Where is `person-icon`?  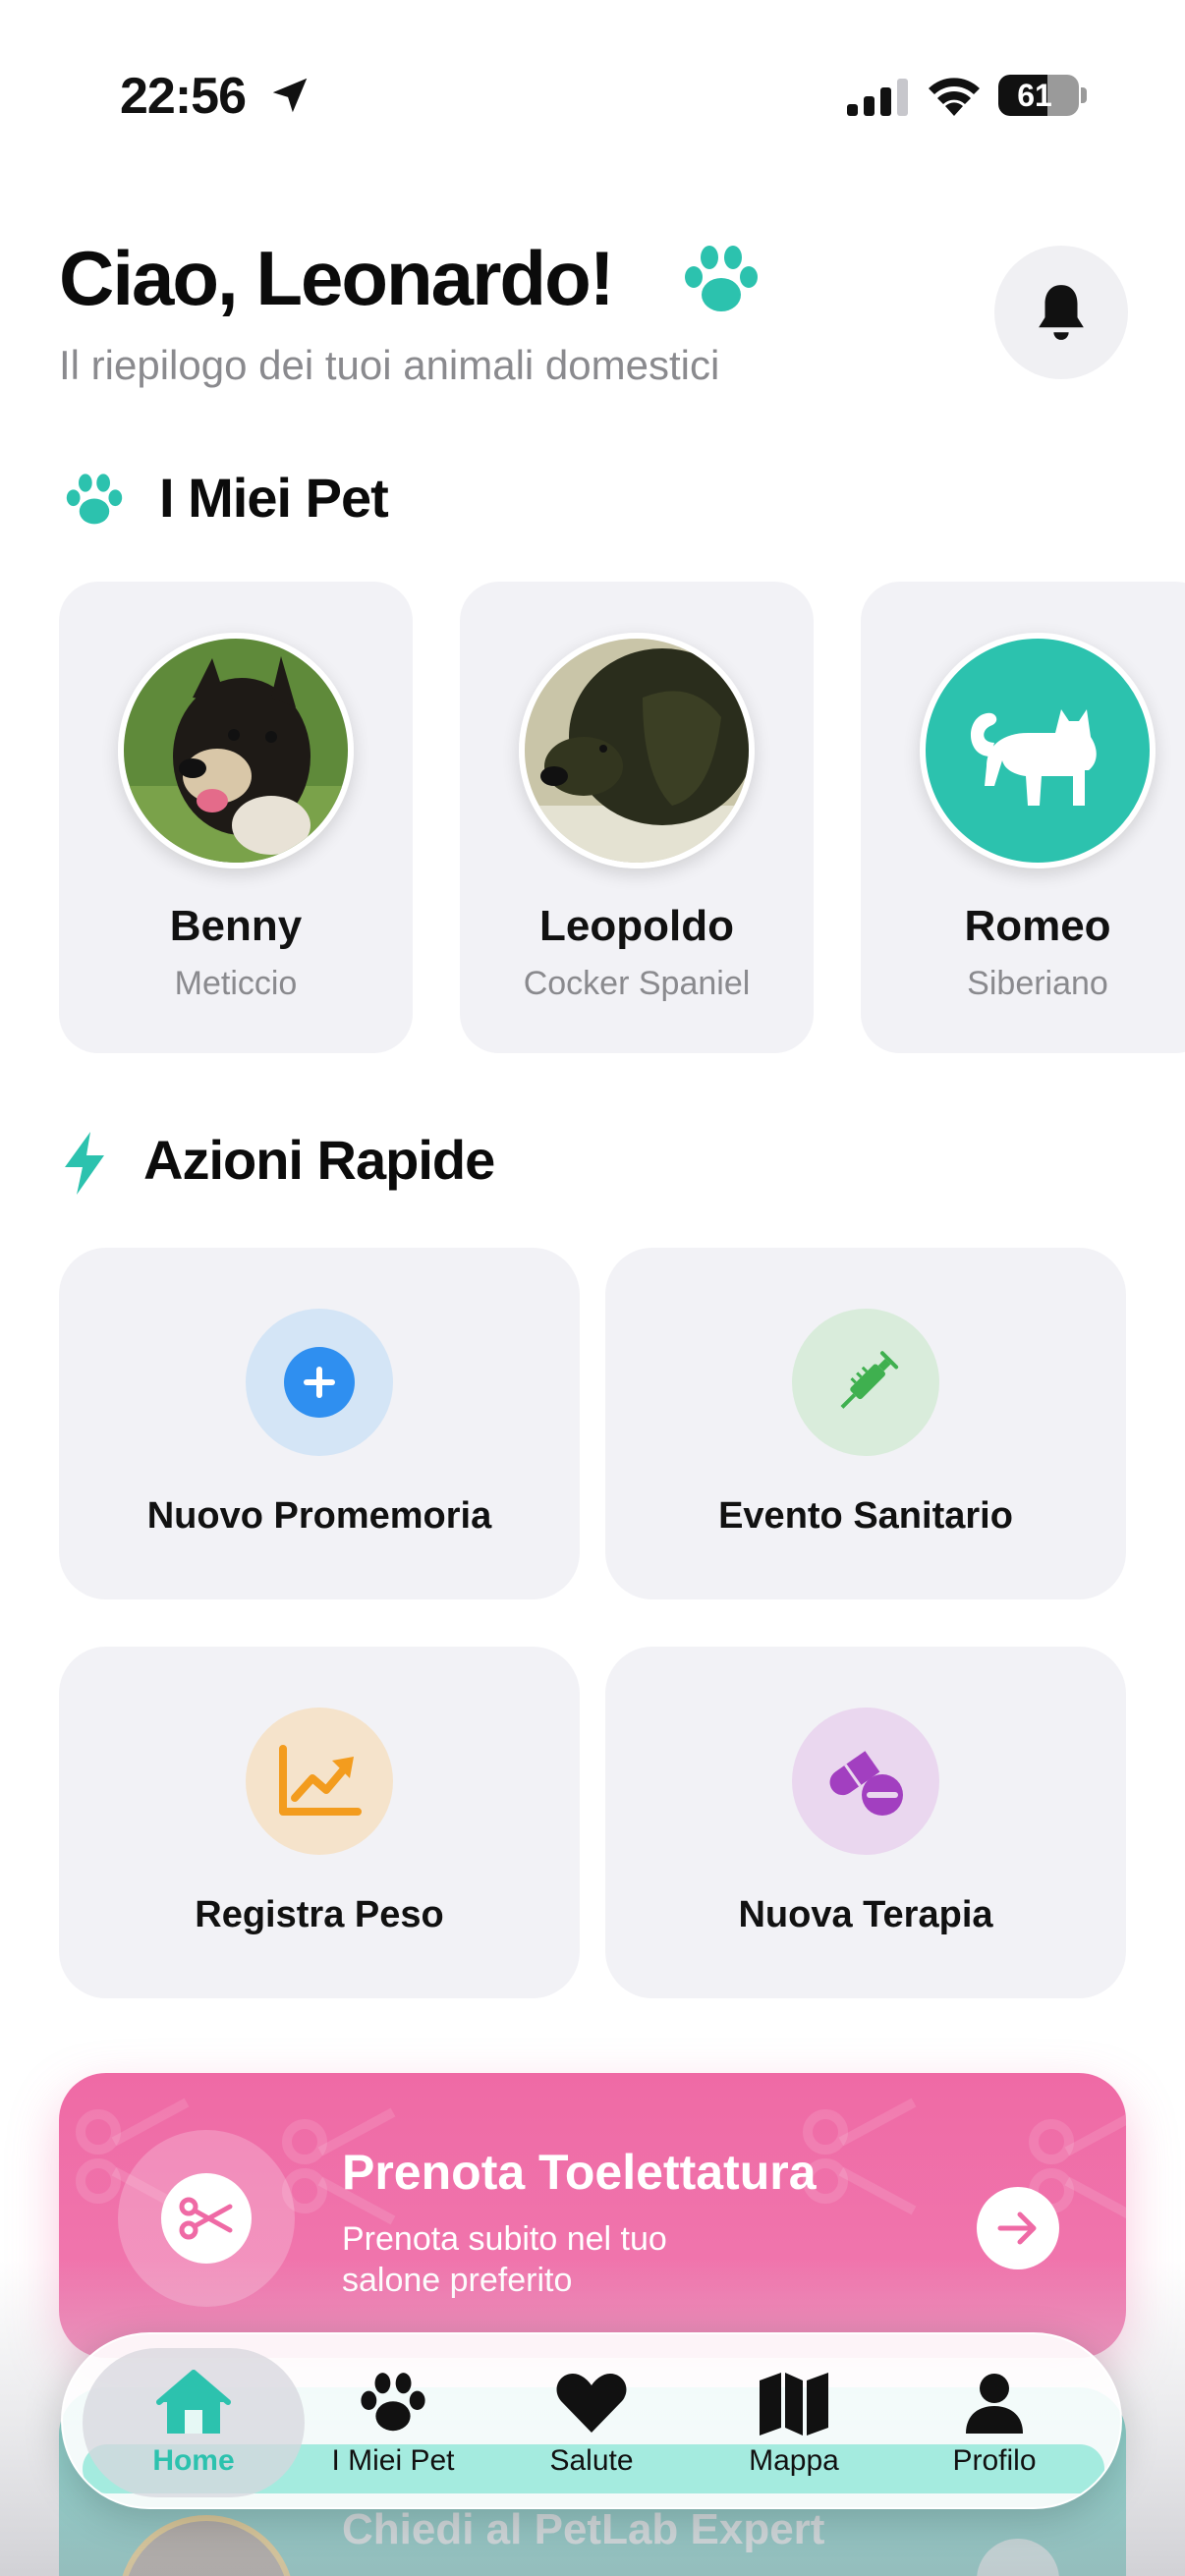 person-icon is located at coordinates (995, 2404).